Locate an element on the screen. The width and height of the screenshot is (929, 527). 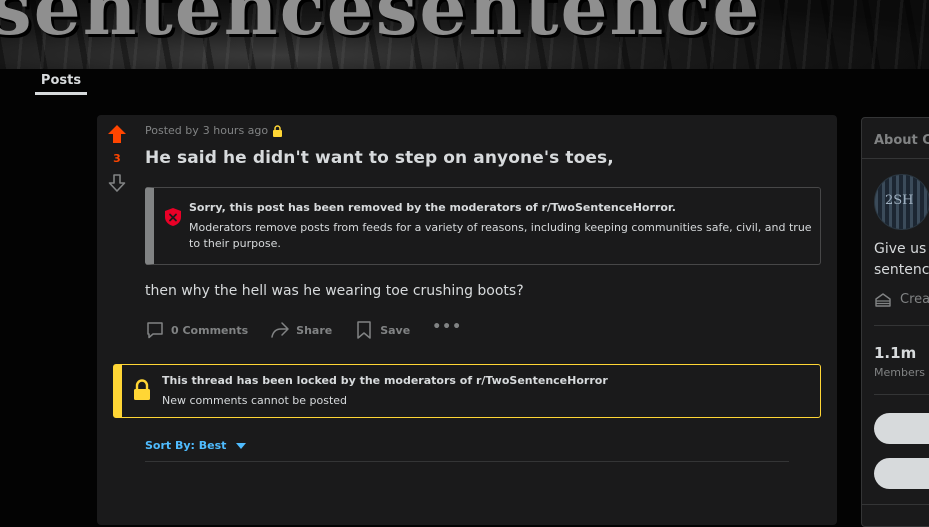
description-line-2: sentence is located at coordinates (901, 270).